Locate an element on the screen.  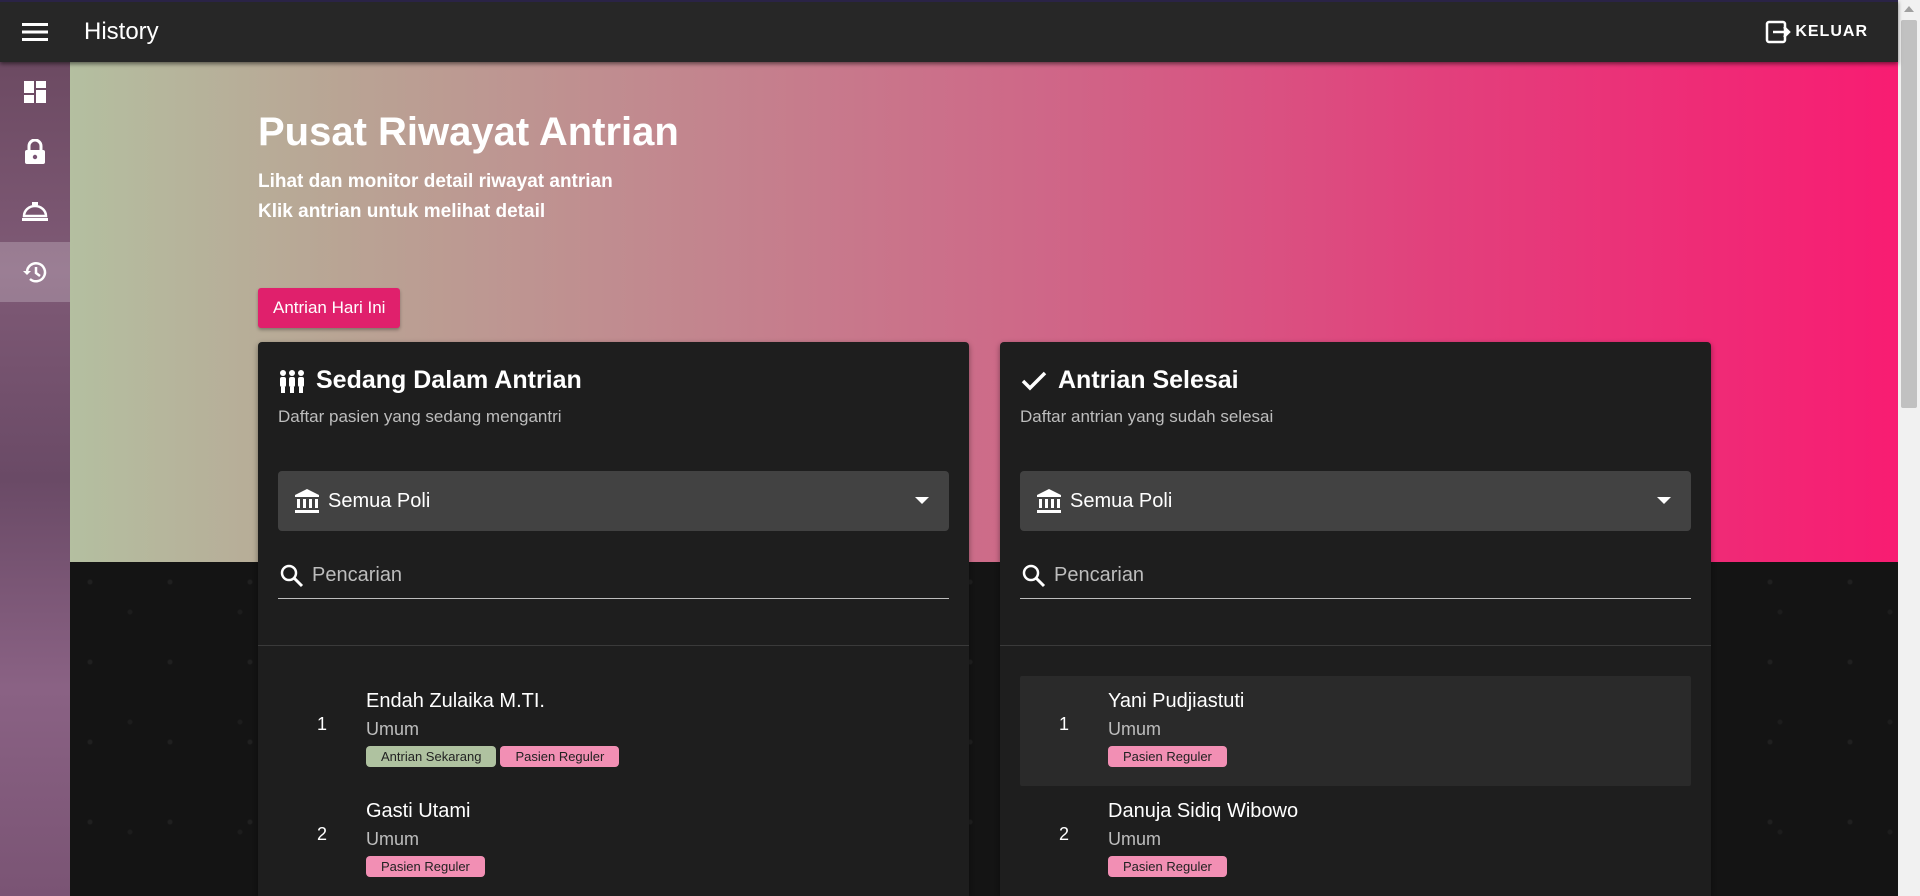
sidebar-item-lock is located at coordinates (35, 152).